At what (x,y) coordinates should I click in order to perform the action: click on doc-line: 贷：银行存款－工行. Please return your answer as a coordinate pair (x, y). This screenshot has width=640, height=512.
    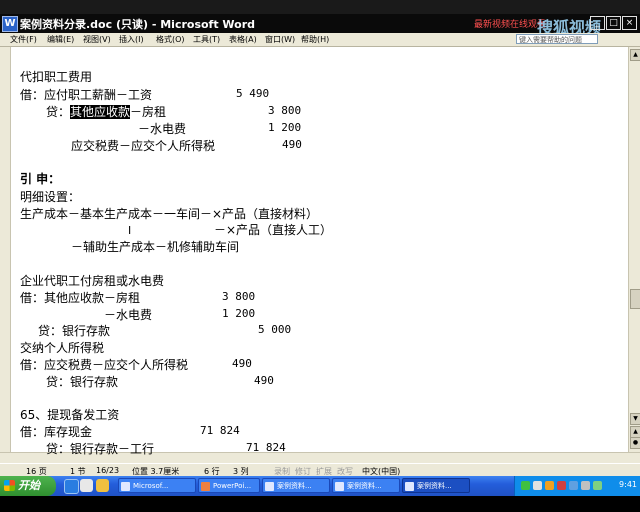
    Looking at the image, I should click on (100, 449).